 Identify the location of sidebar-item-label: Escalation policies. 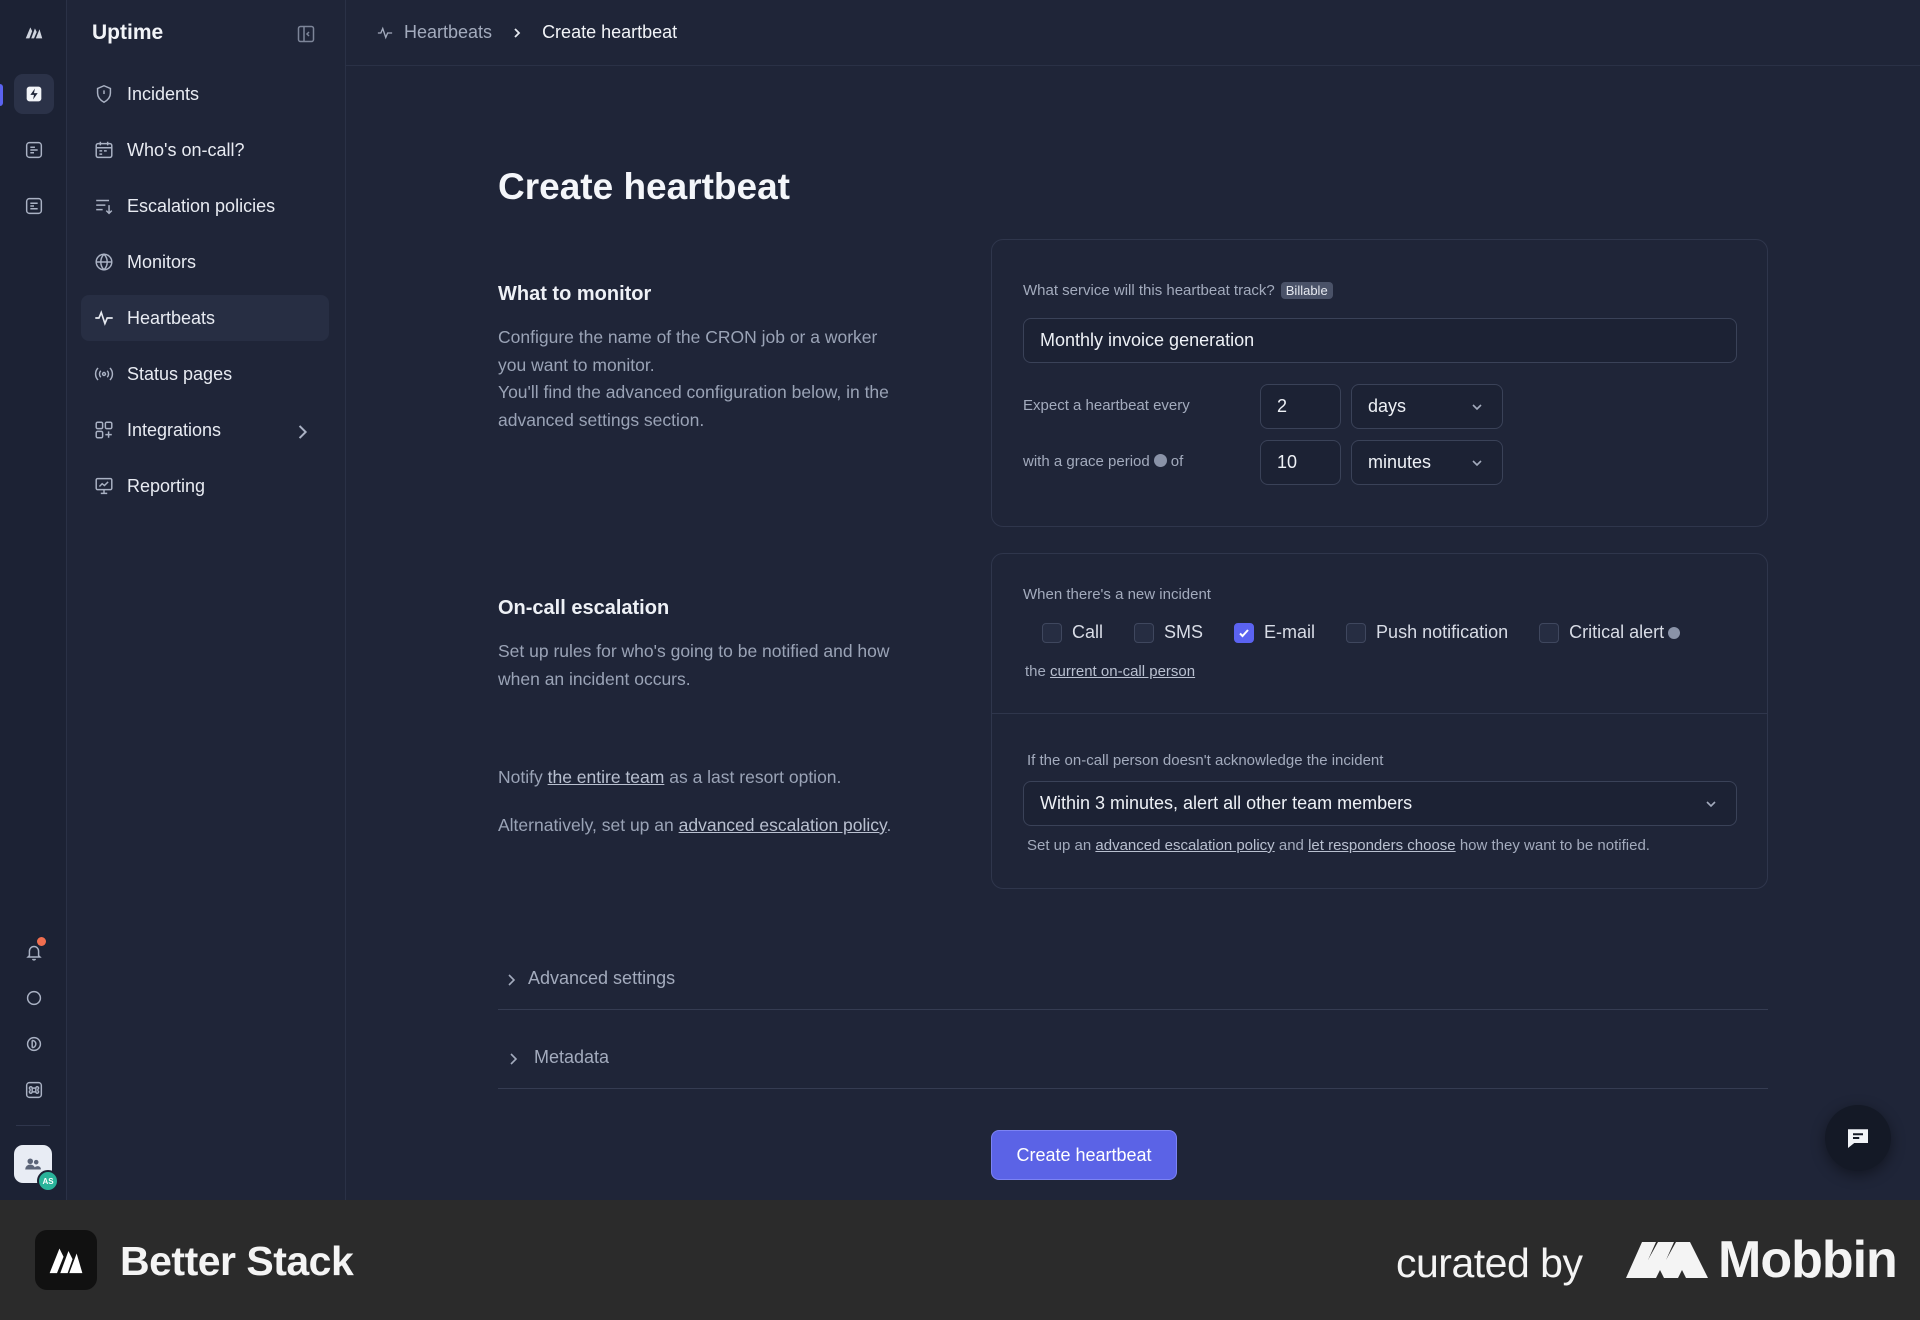
(201, 205).